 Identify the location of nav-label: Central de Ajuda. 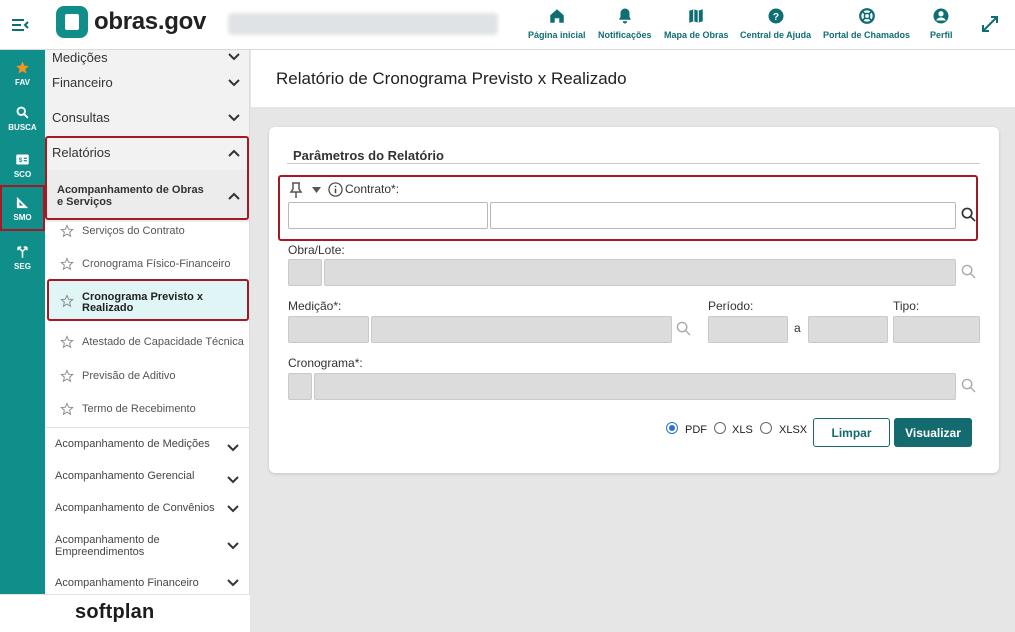
(776, 35).